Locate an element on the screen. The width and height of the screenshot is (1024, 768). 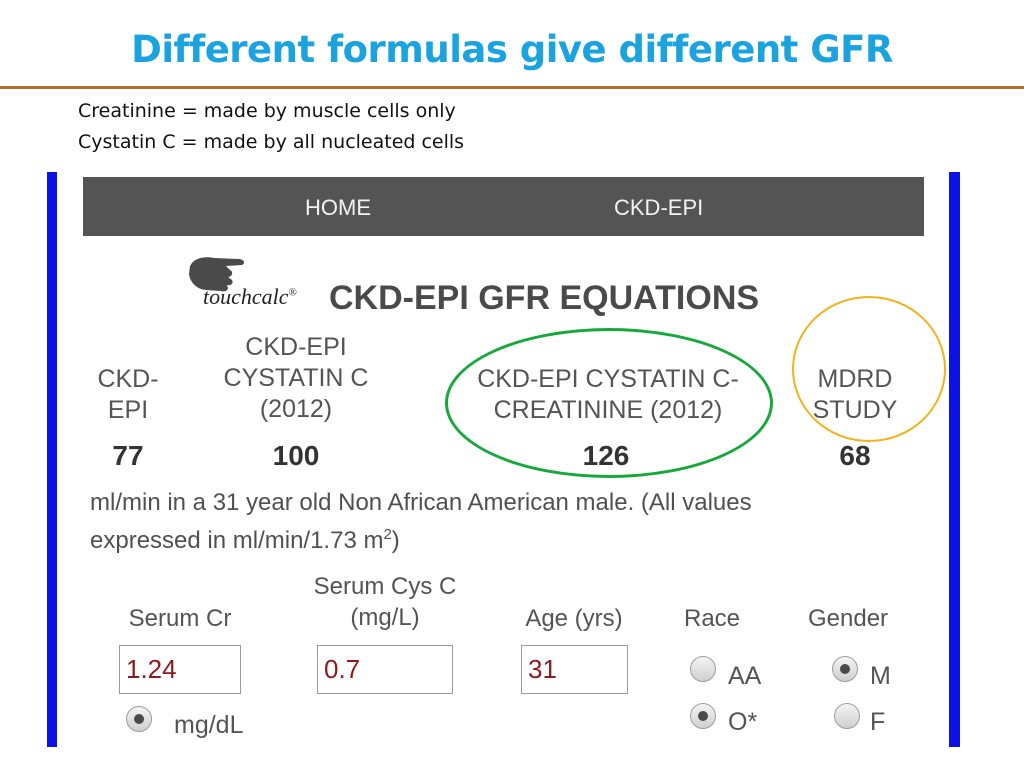
result-value-mdrd: 68 is located at coordinates (855, 455).